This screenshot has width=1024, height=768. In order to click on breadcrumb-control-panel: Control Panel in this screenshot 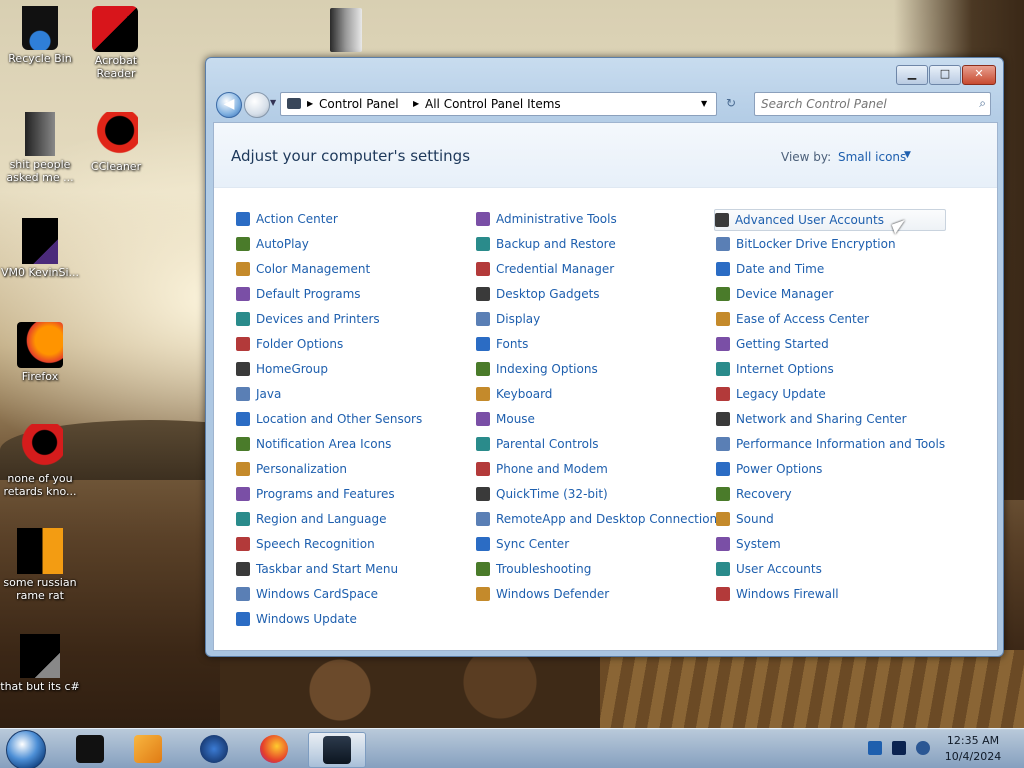, I will do `click(359, 104)`.